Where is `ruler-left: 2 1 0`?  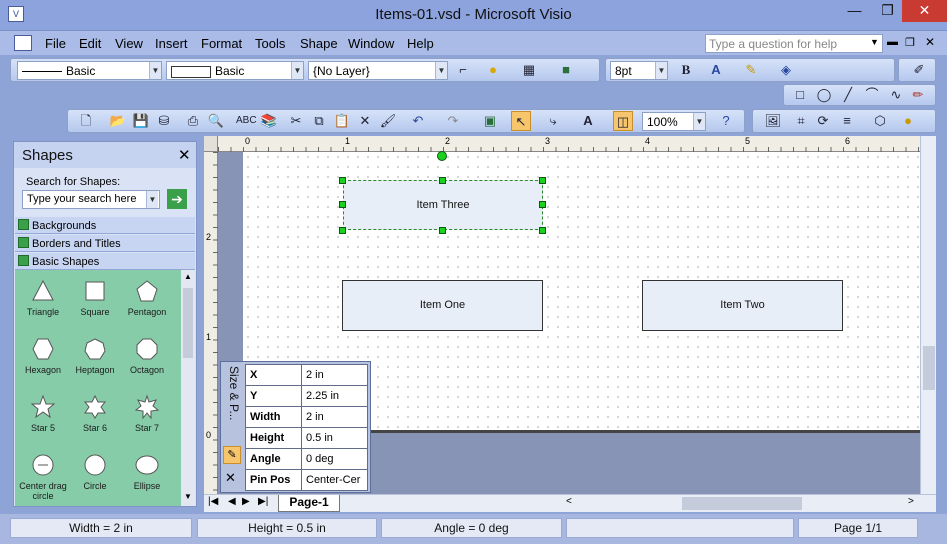 ruler-left: 2 1 0 is located at coordinates (211, 323).